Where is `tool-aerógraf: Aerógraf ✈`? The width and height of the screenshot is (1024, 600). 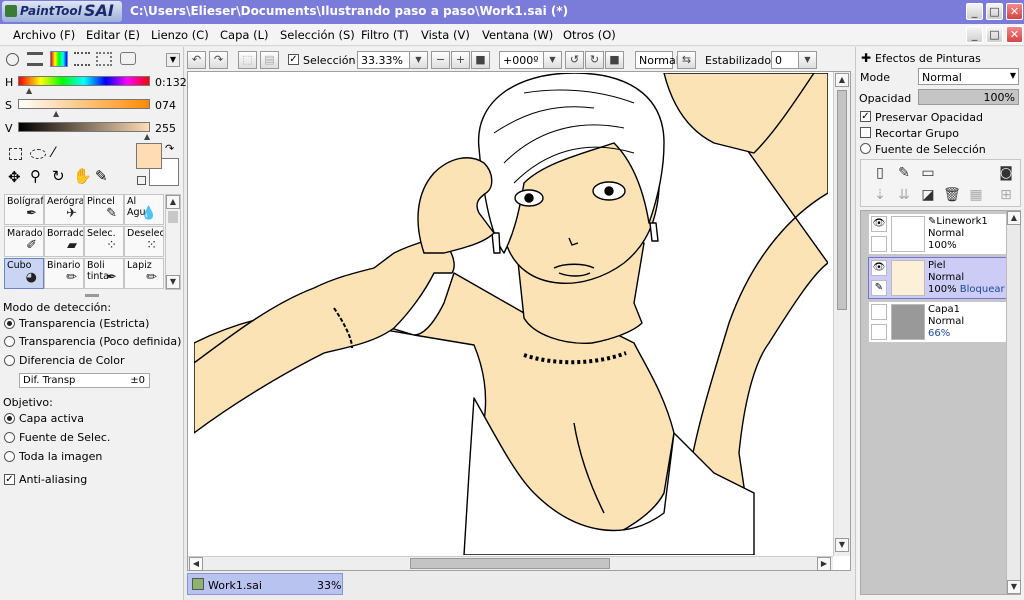 tool-aerógraf: Aerógraf ✈ is located at coordinates (64, 209).